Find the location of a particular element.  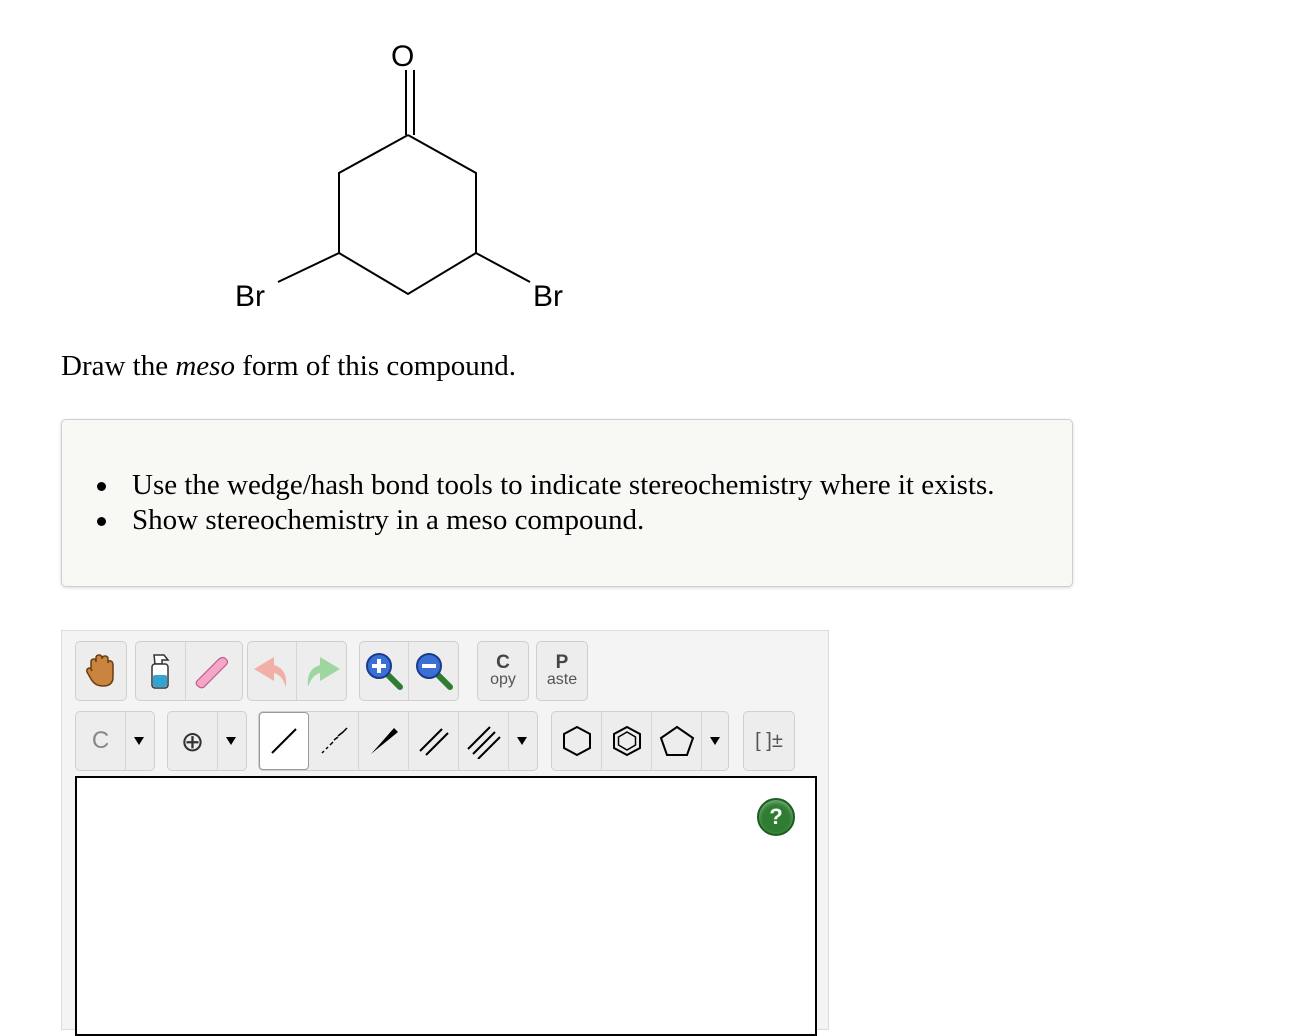

triple-bond-icon is located at coordinates (483, 742).